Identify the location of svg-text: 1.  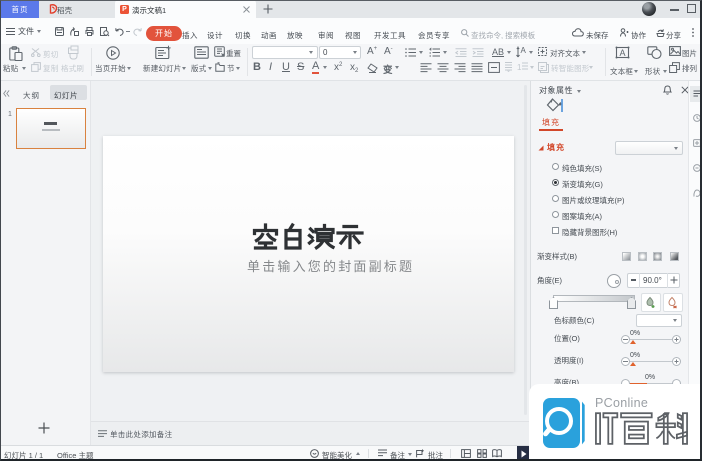
(519, 67).